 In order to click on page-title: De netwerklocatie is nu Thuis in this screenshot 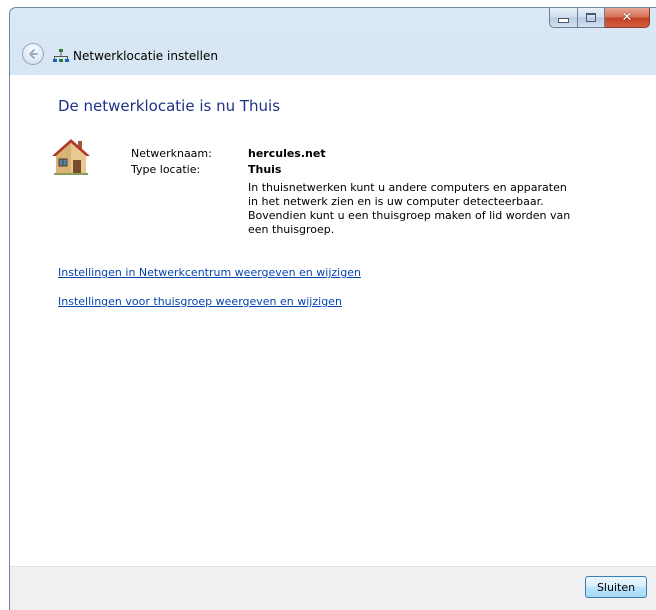, I will do `click(169, 106)`.